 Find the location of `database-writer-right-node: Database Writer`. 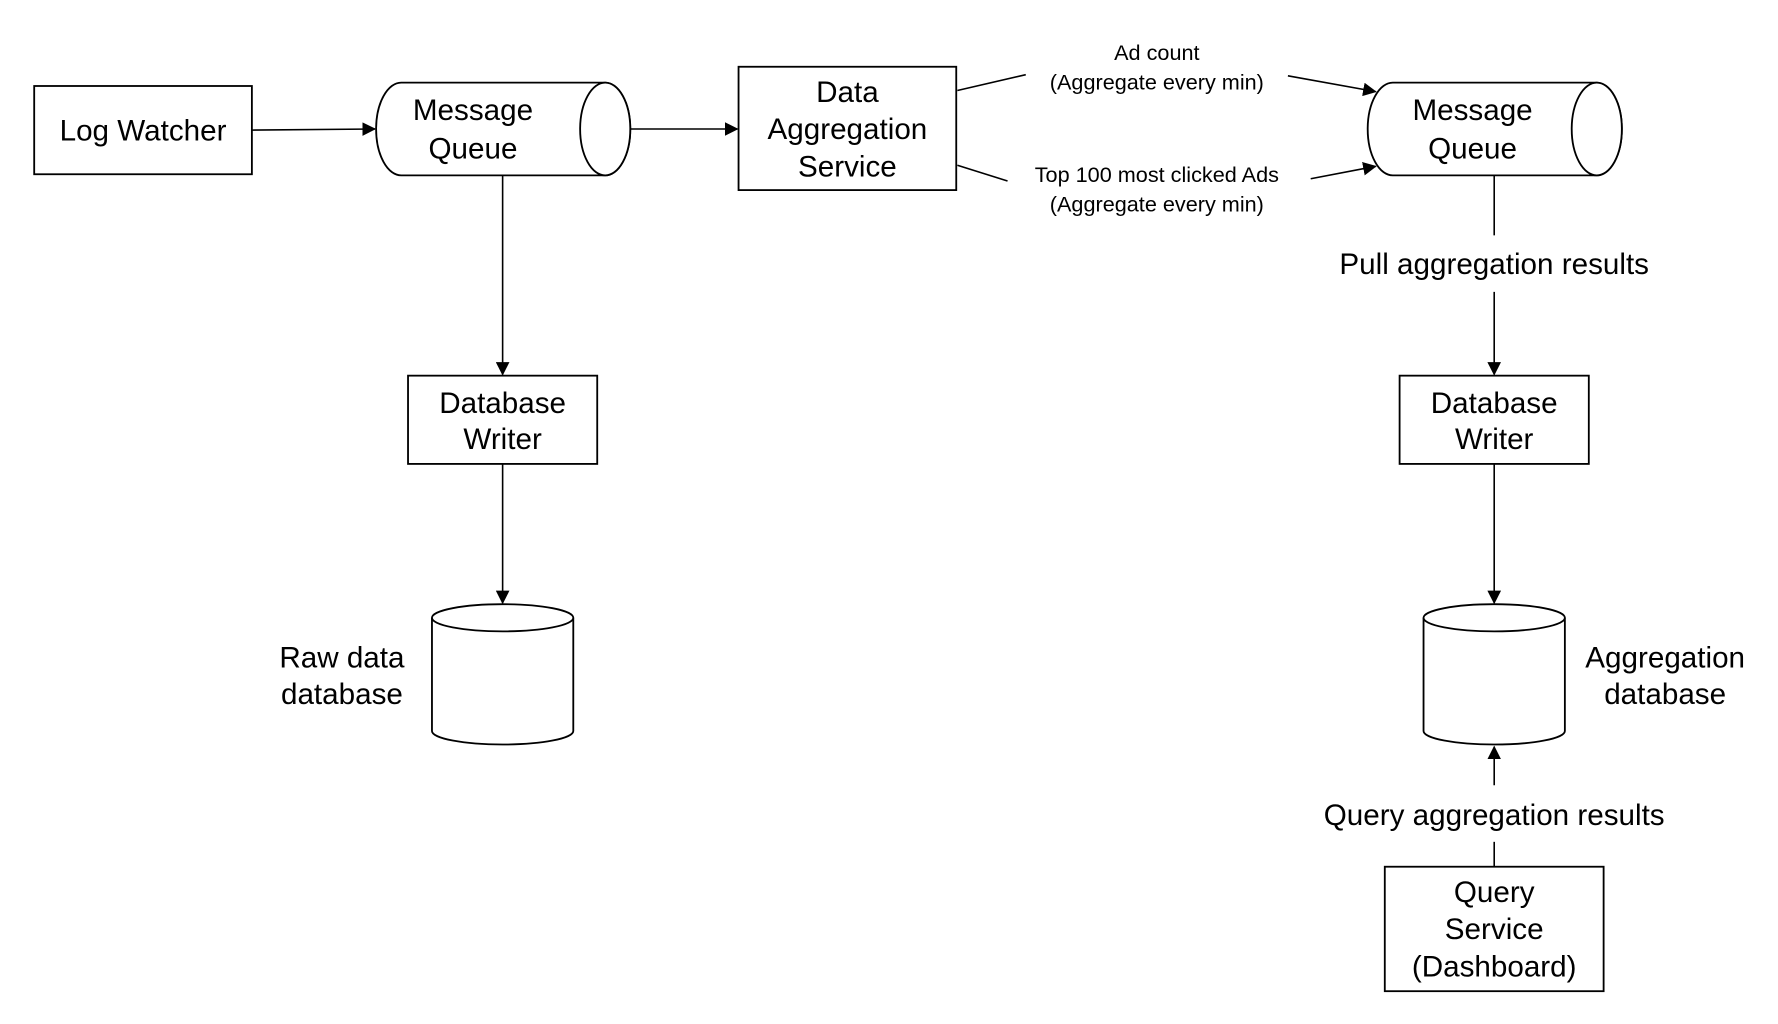

database-writer-right-node: Database Writer is located at coordinates (1494, 419).